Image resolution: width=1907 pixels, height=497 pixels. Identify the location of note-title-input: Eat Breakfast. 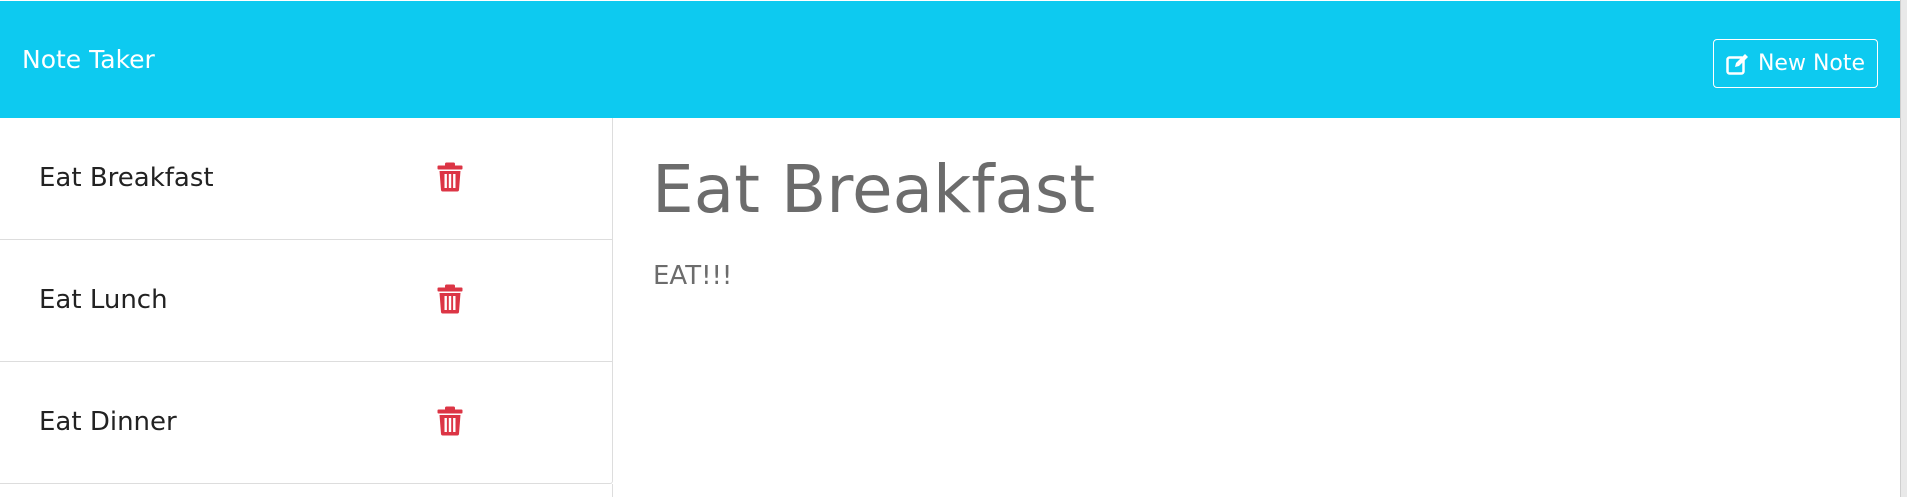
(873, 190).